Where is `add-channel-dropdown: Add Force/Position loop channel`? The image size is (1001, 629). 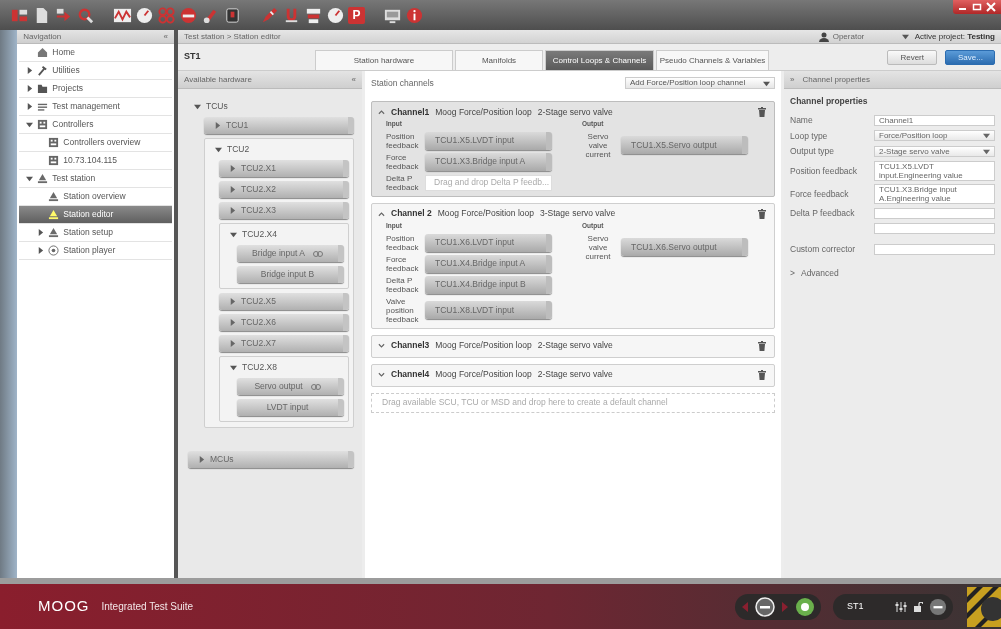
add-channel-dropdown: Add Force/Position loop channel is located at coordinates (700, 83).